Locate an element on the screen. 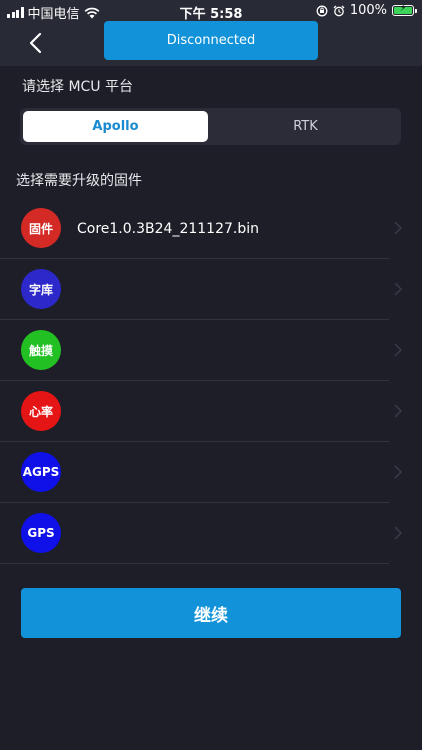 Image resolution: width=422 pixels, height=750 pixels. mcu-segmented-control: Apollo RTK is located at coordinates (210, 126).